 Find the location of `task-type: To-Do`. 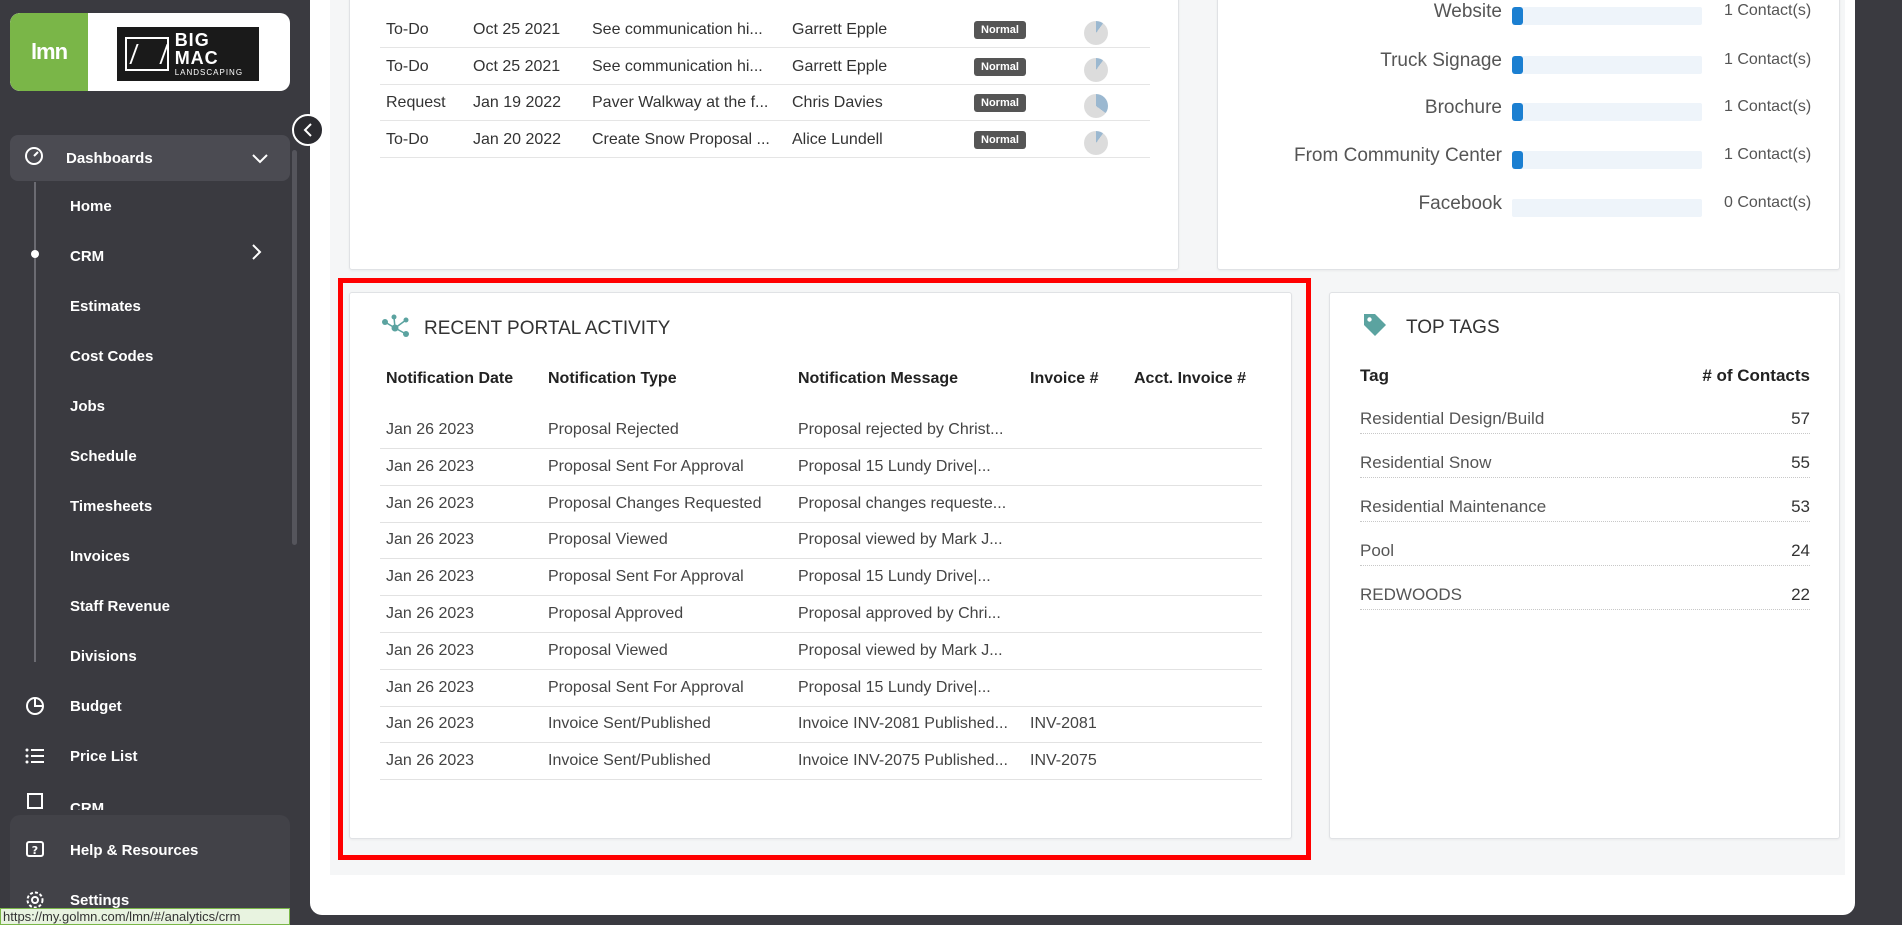

task-type: To-Do is located at coordinates (407, 29).